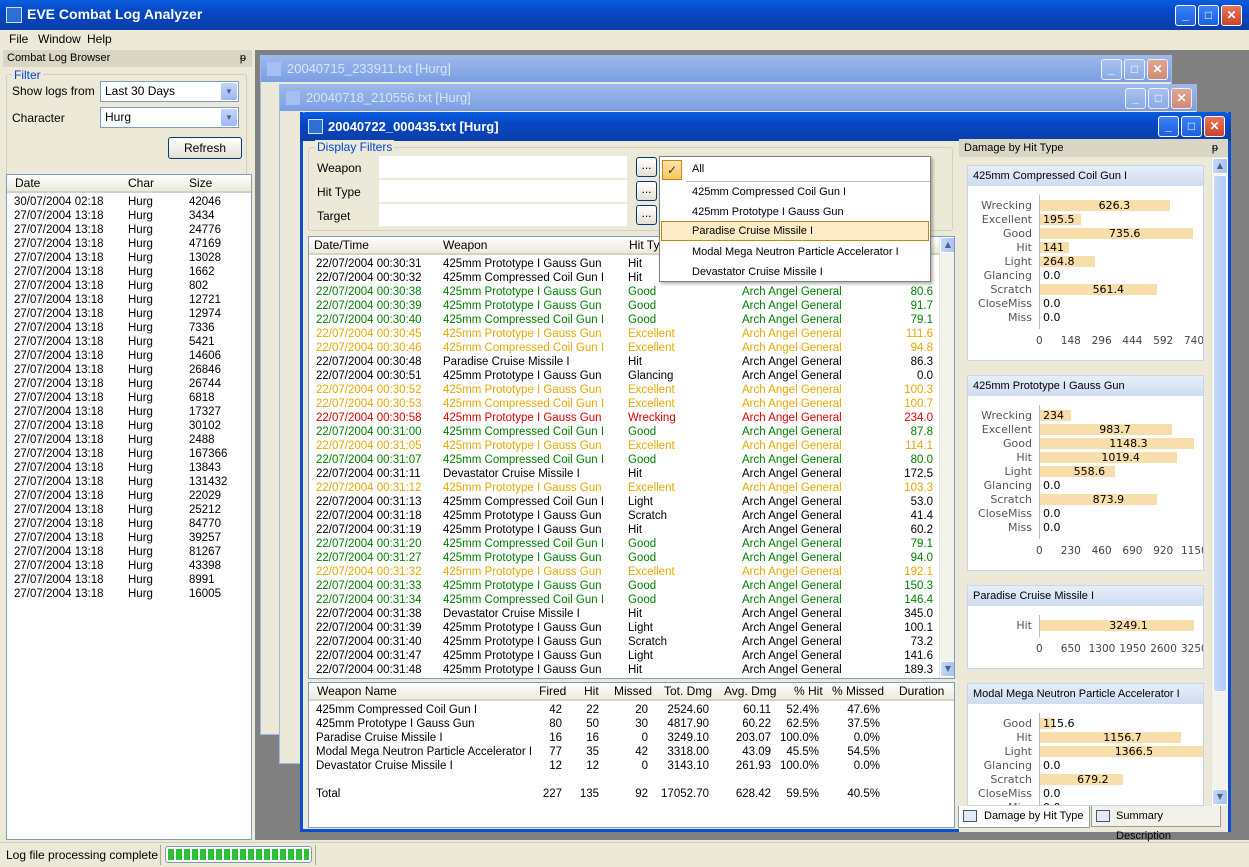 The width and height of the screenshot is (1249, 867). I want to click on show-logs-select: Last 30 Days ▼, so click(169, 91).